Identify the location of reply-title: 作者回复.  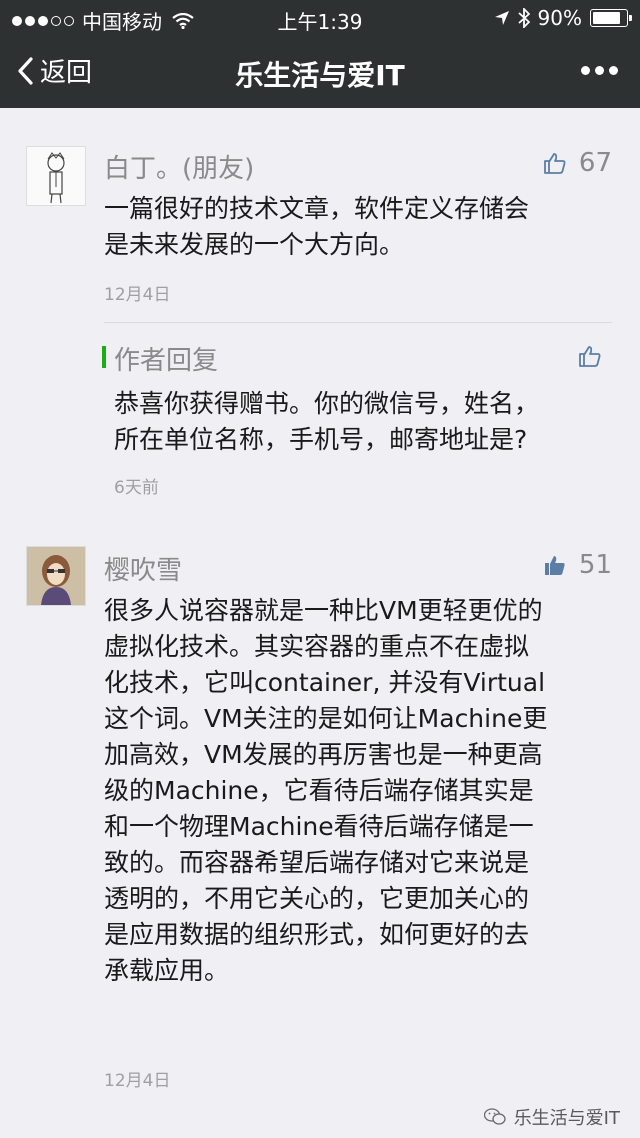
(166, 361).